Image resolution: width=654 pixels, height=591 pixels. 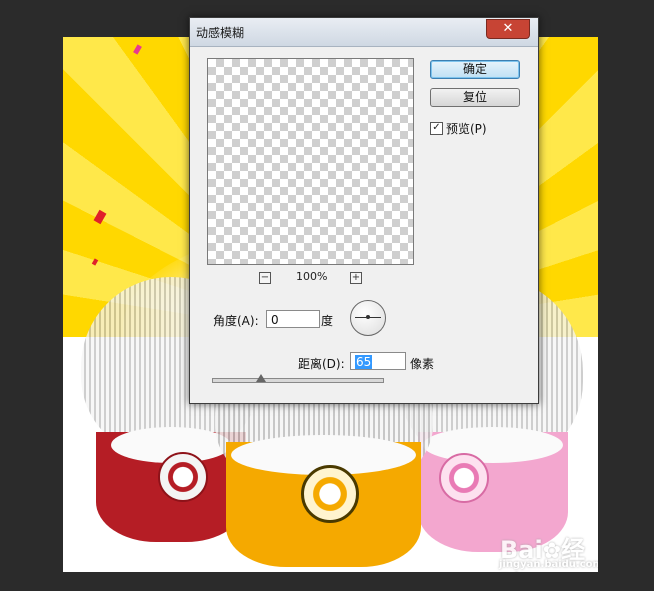 What do you see at coordinates (298, 380) in the screenshot?
I see `distance-slider` at bounding box center [298, 380].